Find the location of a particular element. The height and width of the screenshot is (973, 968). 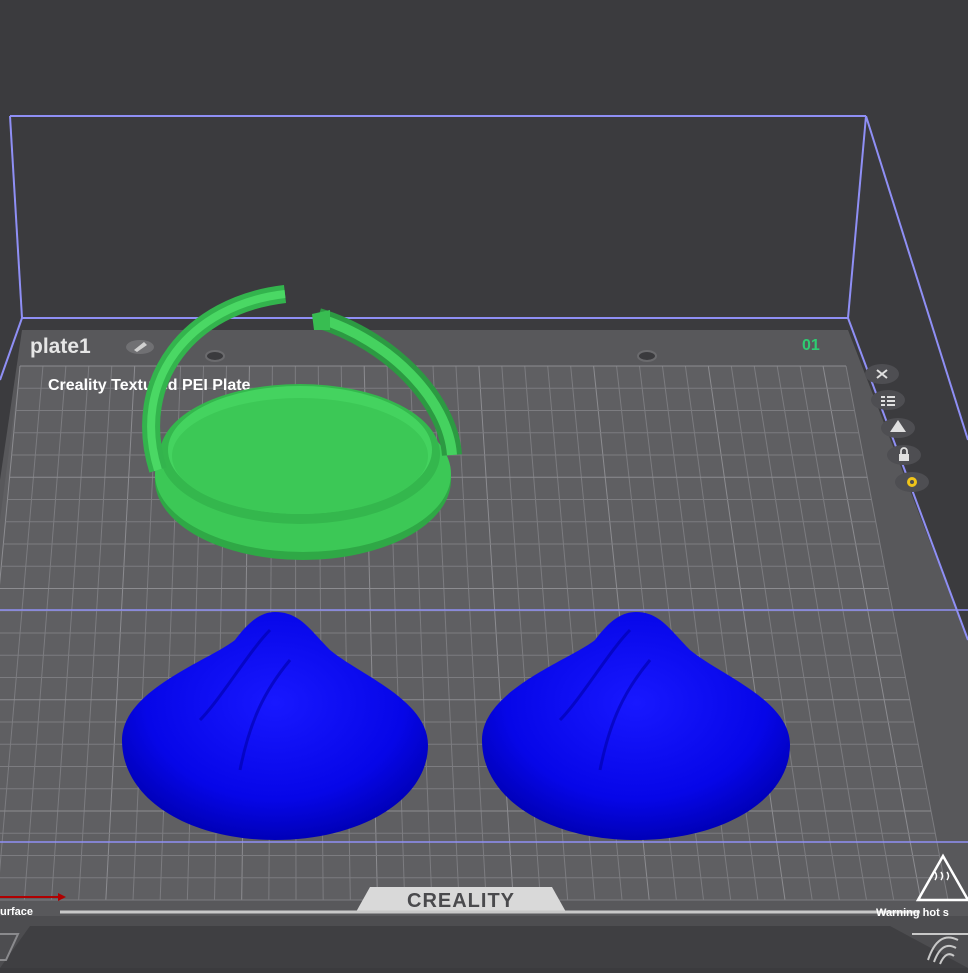

arrange-plate-button is located at coordinates (888, 400).